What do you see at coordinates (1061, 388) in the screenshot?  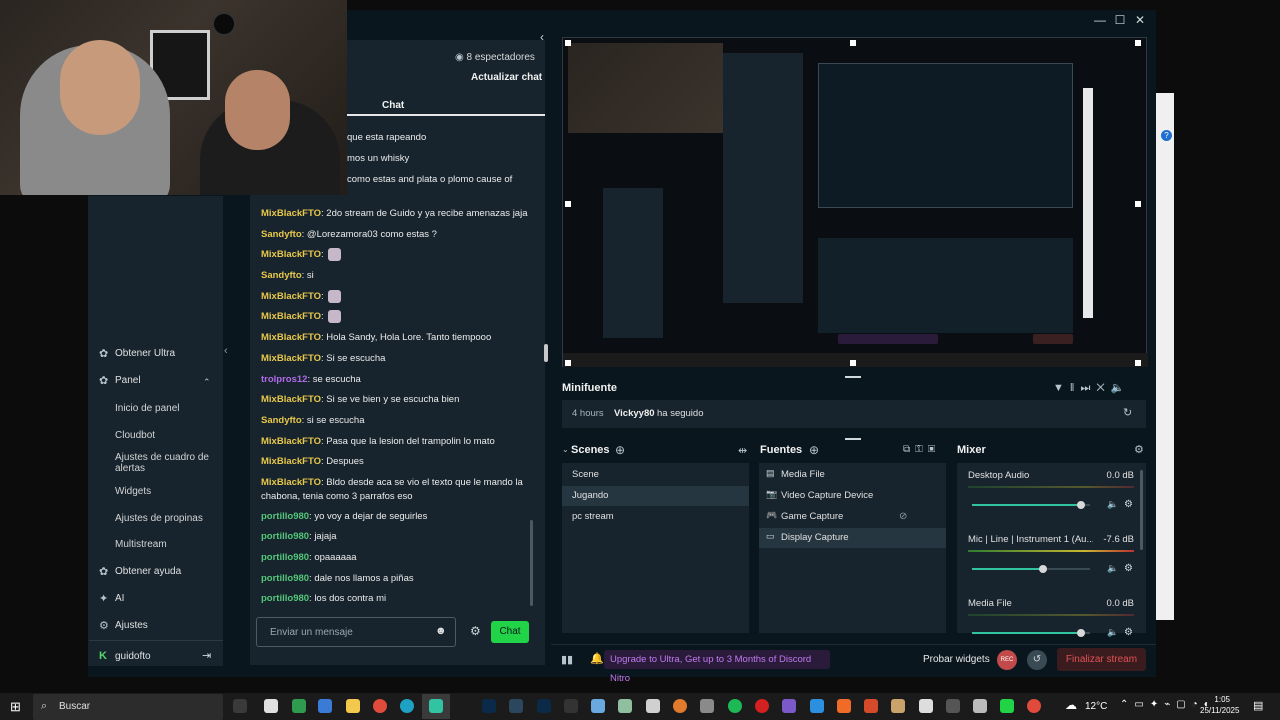 I see `filter-icon: ▼` at bounding box center [1061, 388].